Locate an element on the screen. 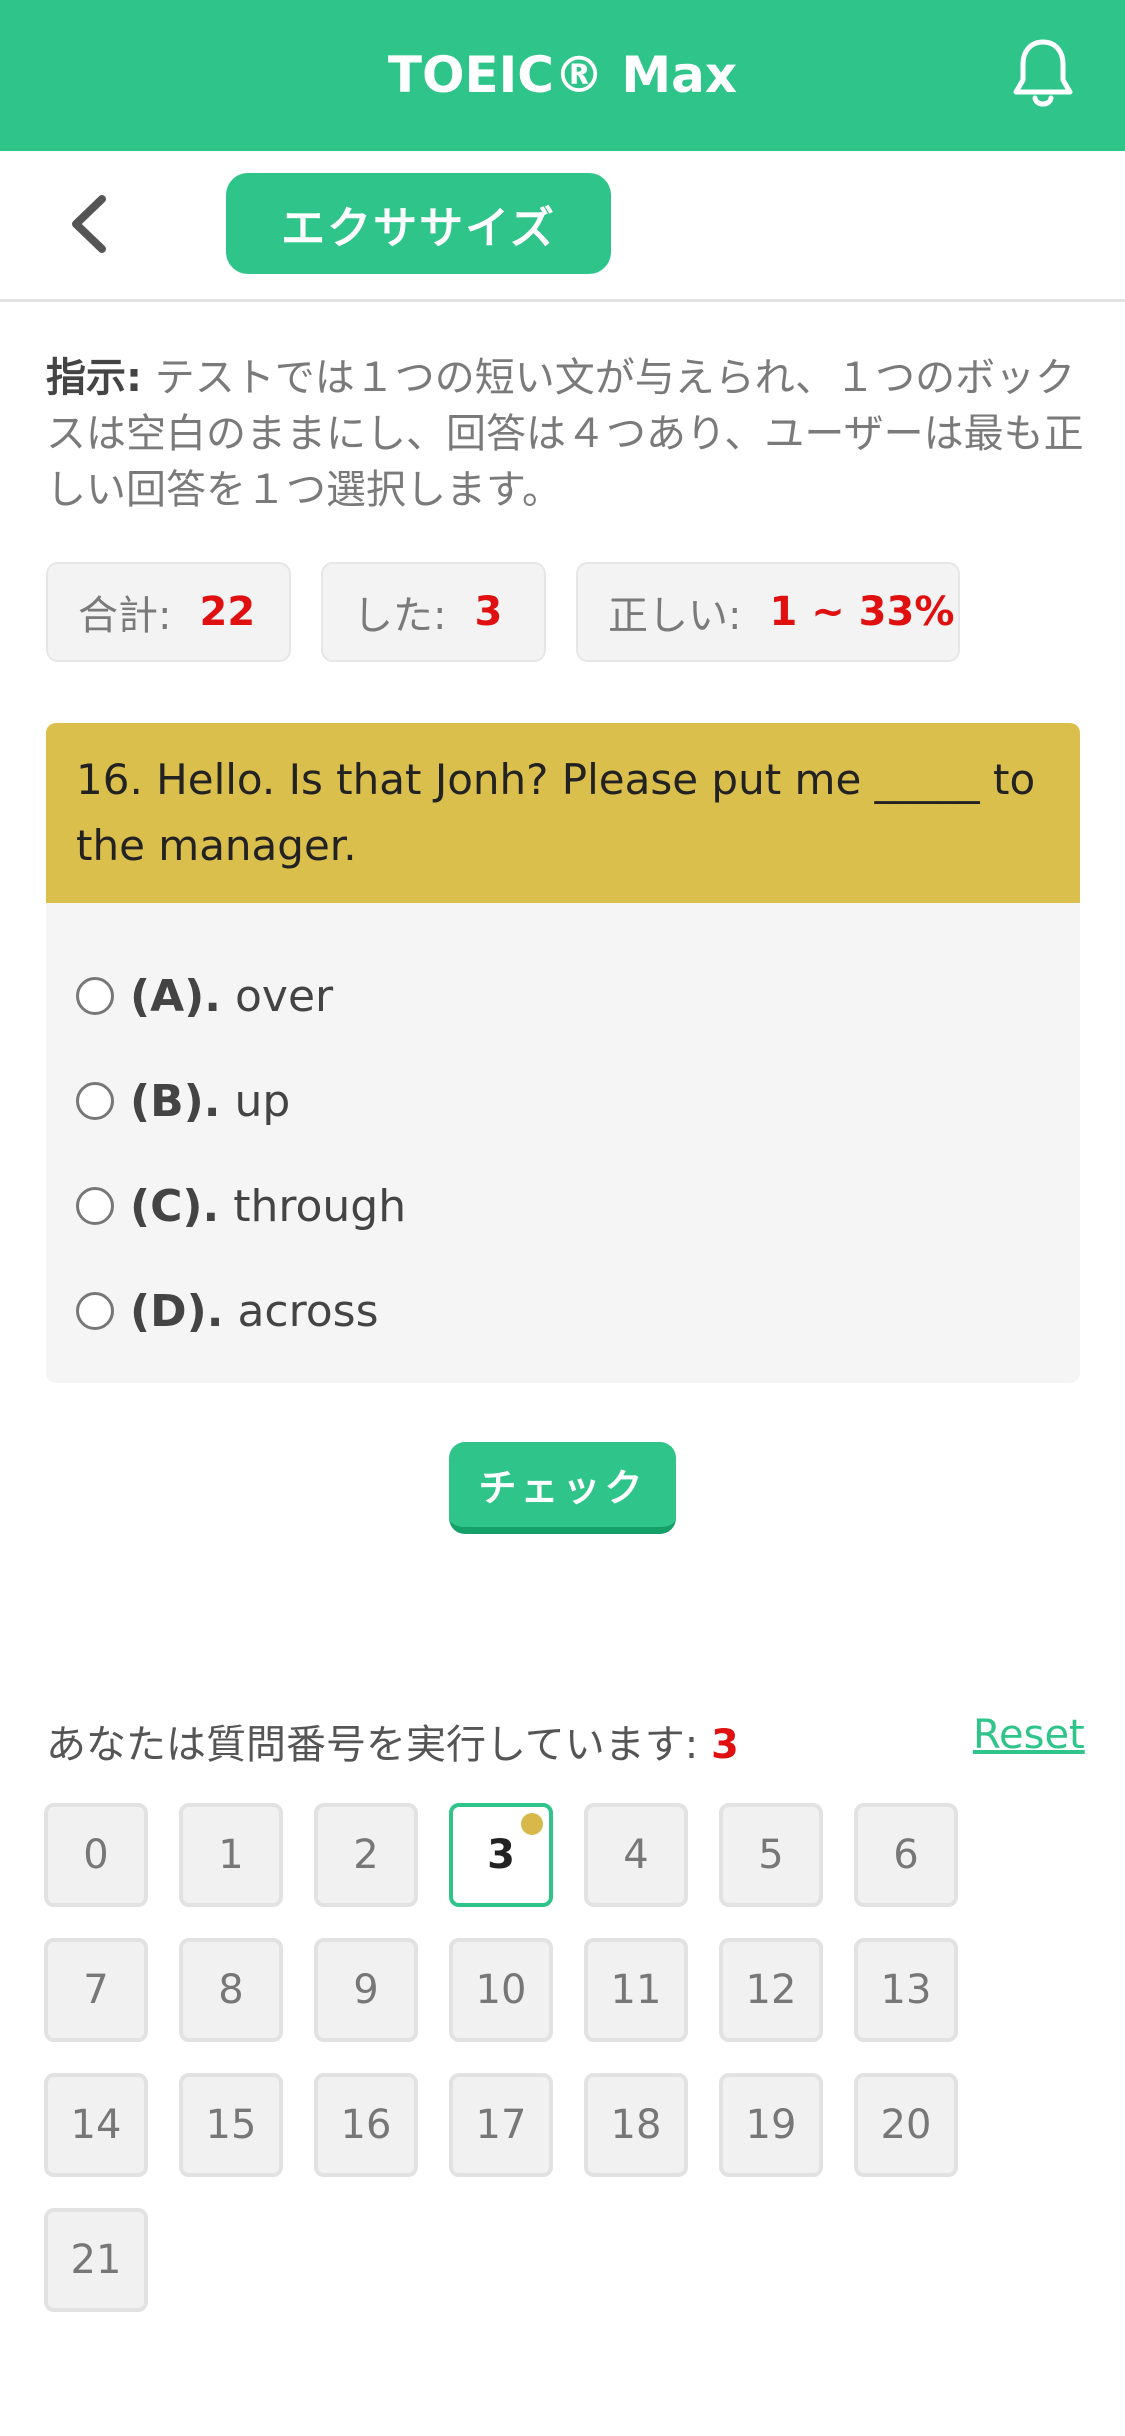  question-number-button: 19 is located at coordinates (771, 2125).